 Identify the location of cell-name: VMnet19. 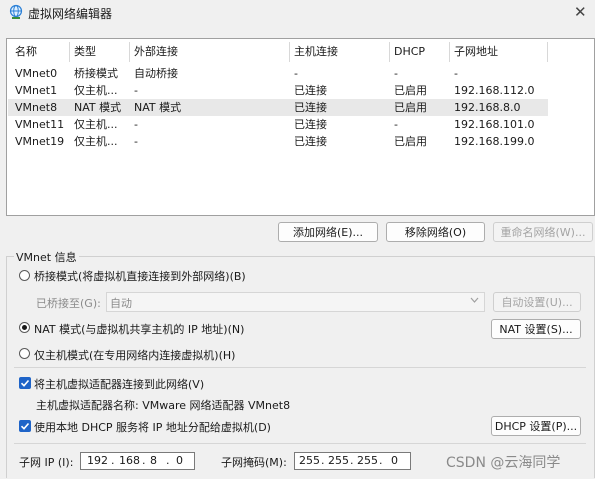
(40, 141).